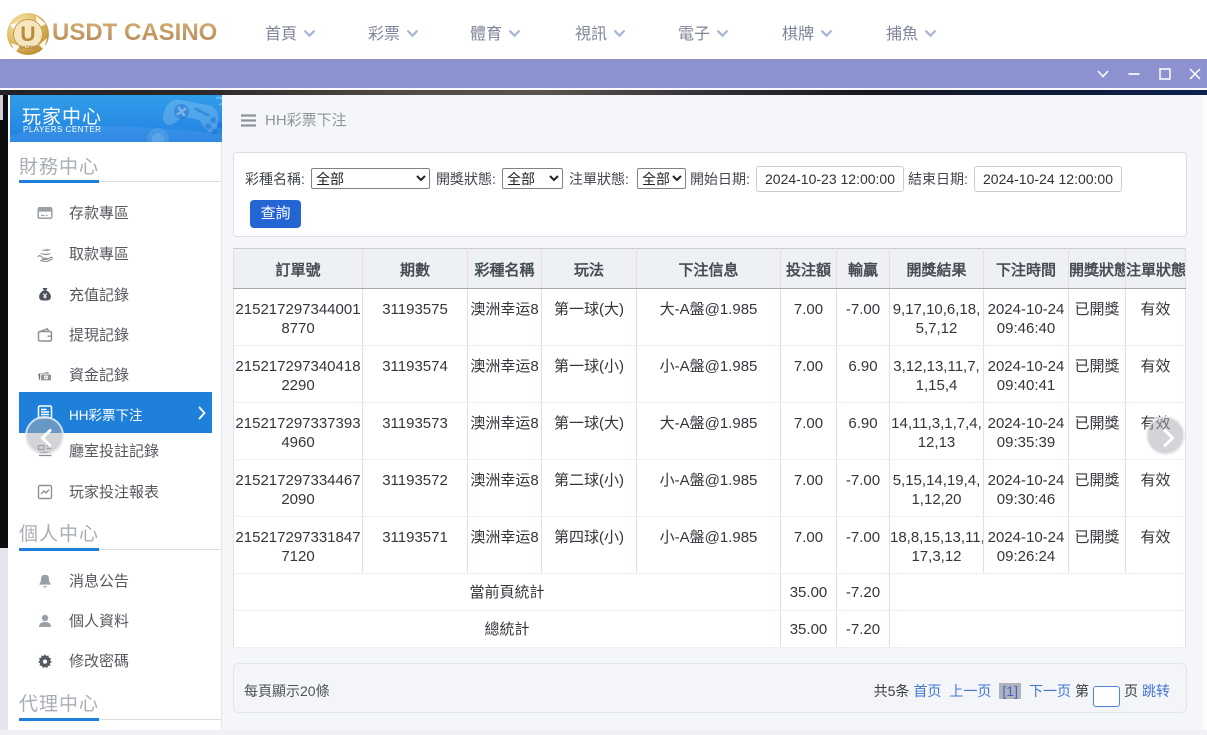  Describe the element at coordinates (28, 47) in the screenshot. I see `svg-text: CASINO` at that location.